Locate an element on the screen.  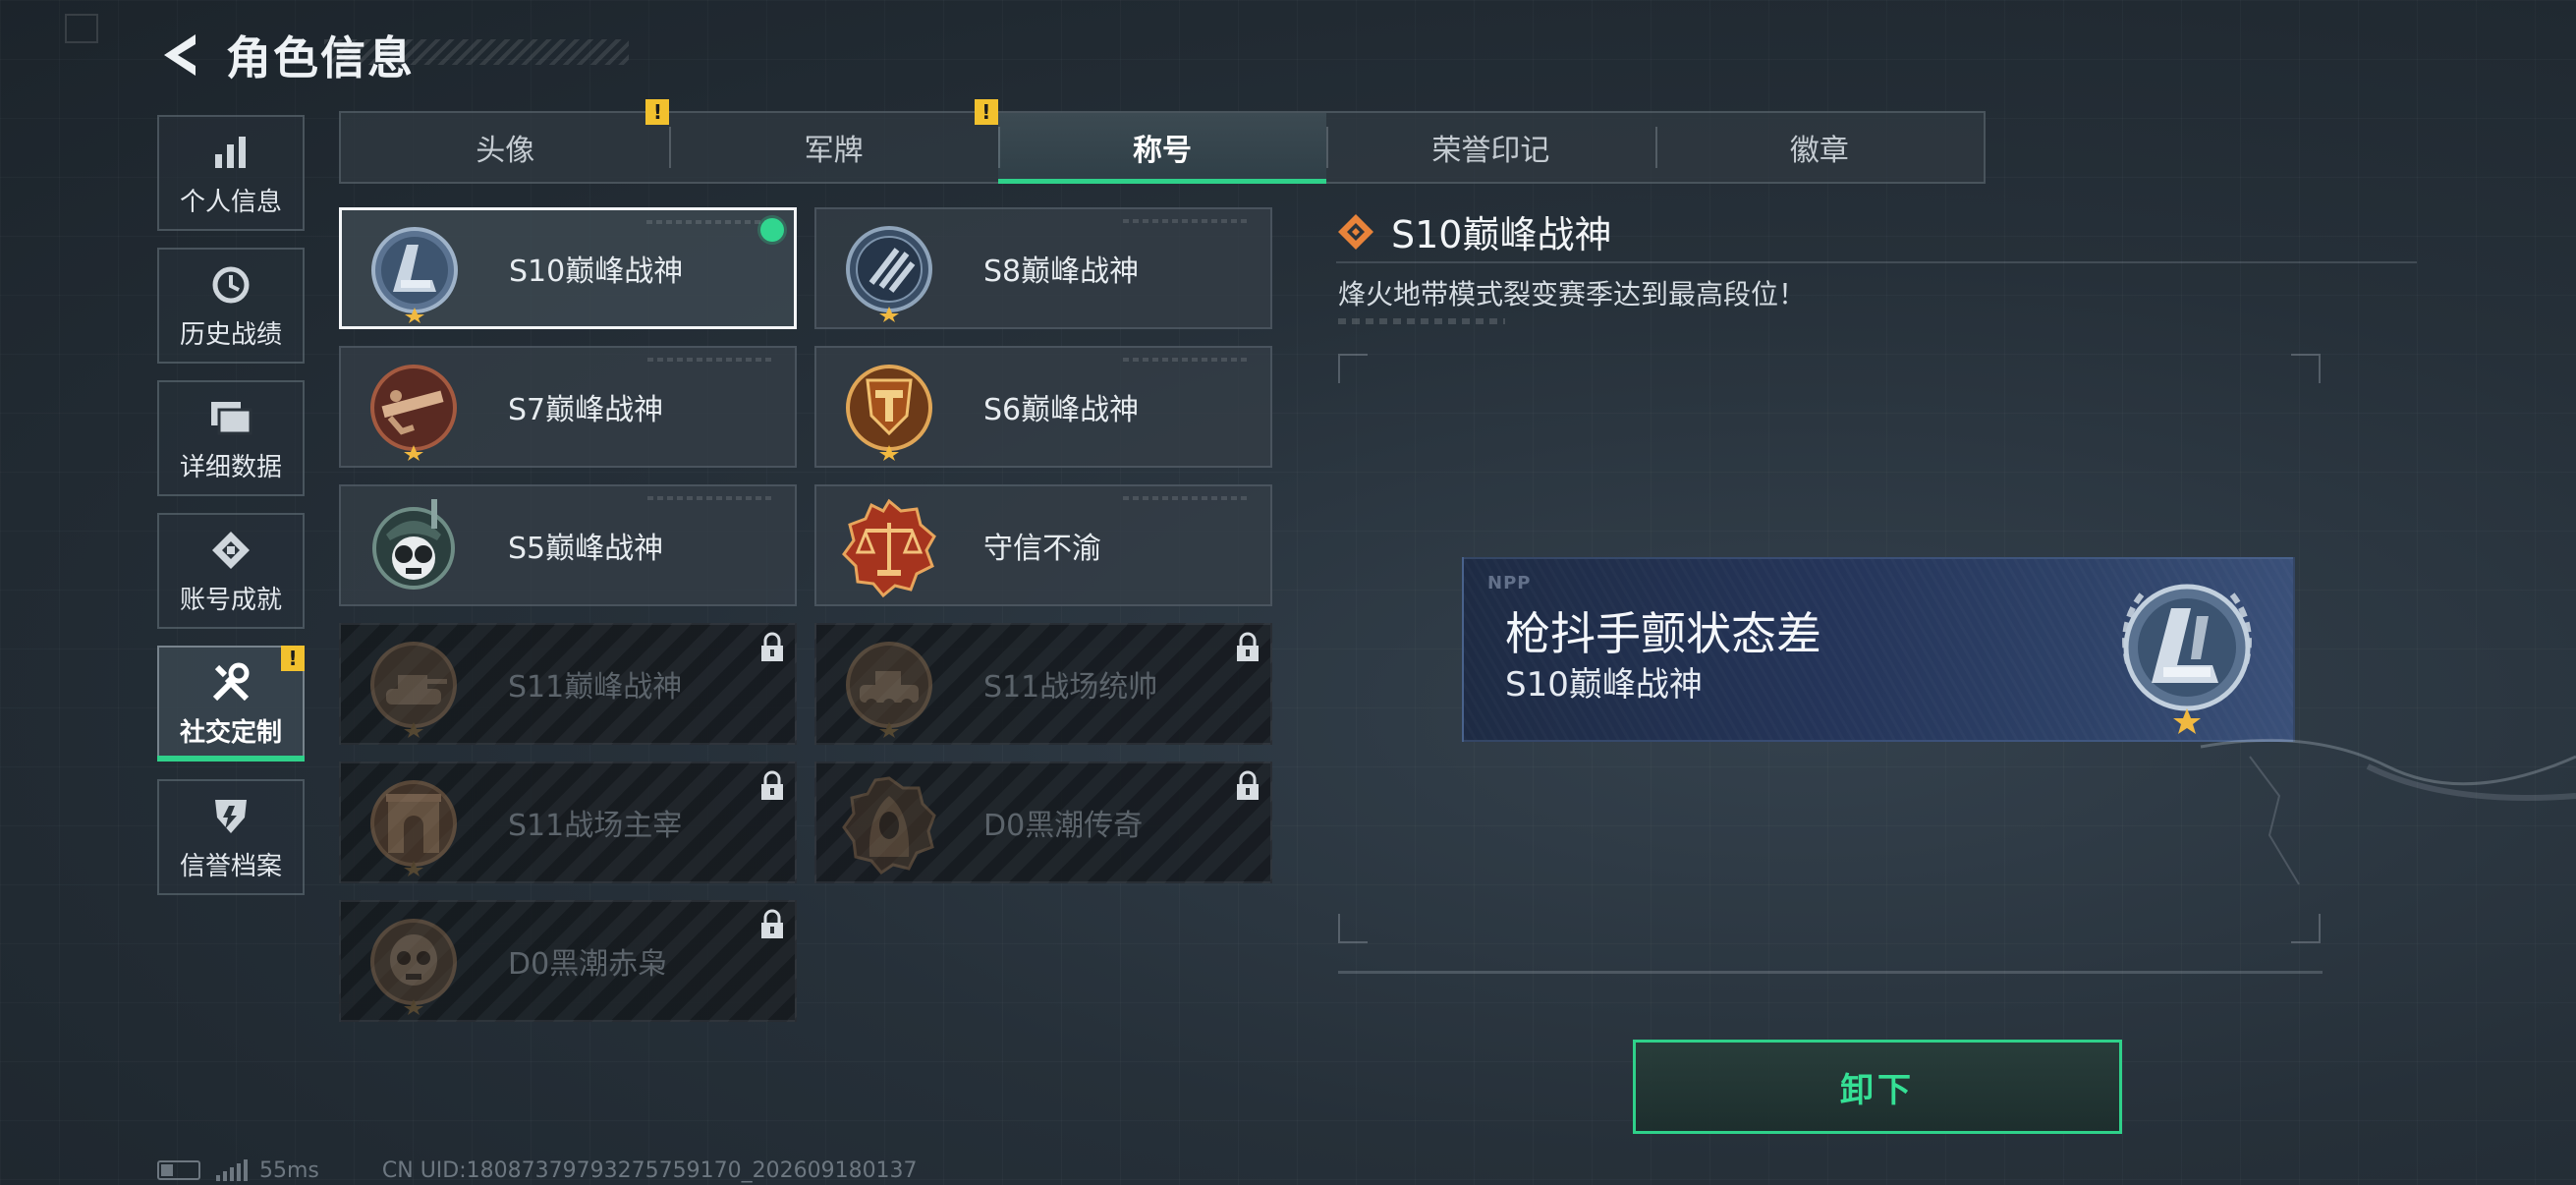
title-name: S5巅峰战神 is located at coordinates (586, 549).